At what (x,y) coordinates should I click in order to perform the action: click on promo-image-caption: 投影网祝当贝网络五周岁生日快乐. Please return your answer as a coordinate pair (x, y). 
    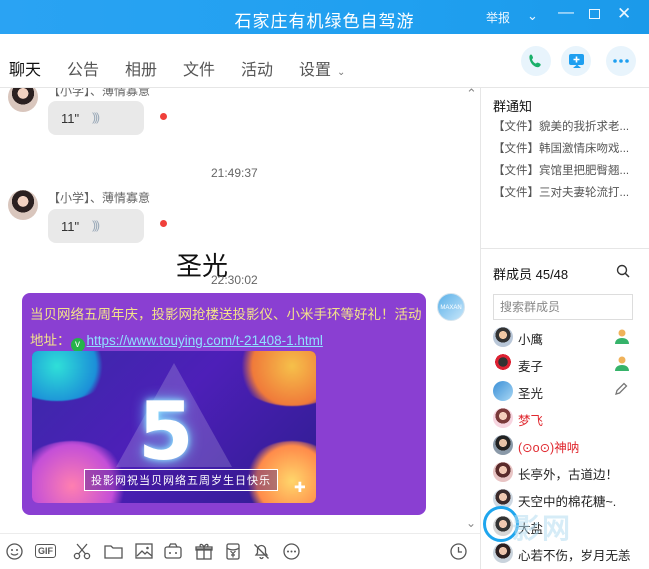
    Looking at the image, I should click on (181, 480).